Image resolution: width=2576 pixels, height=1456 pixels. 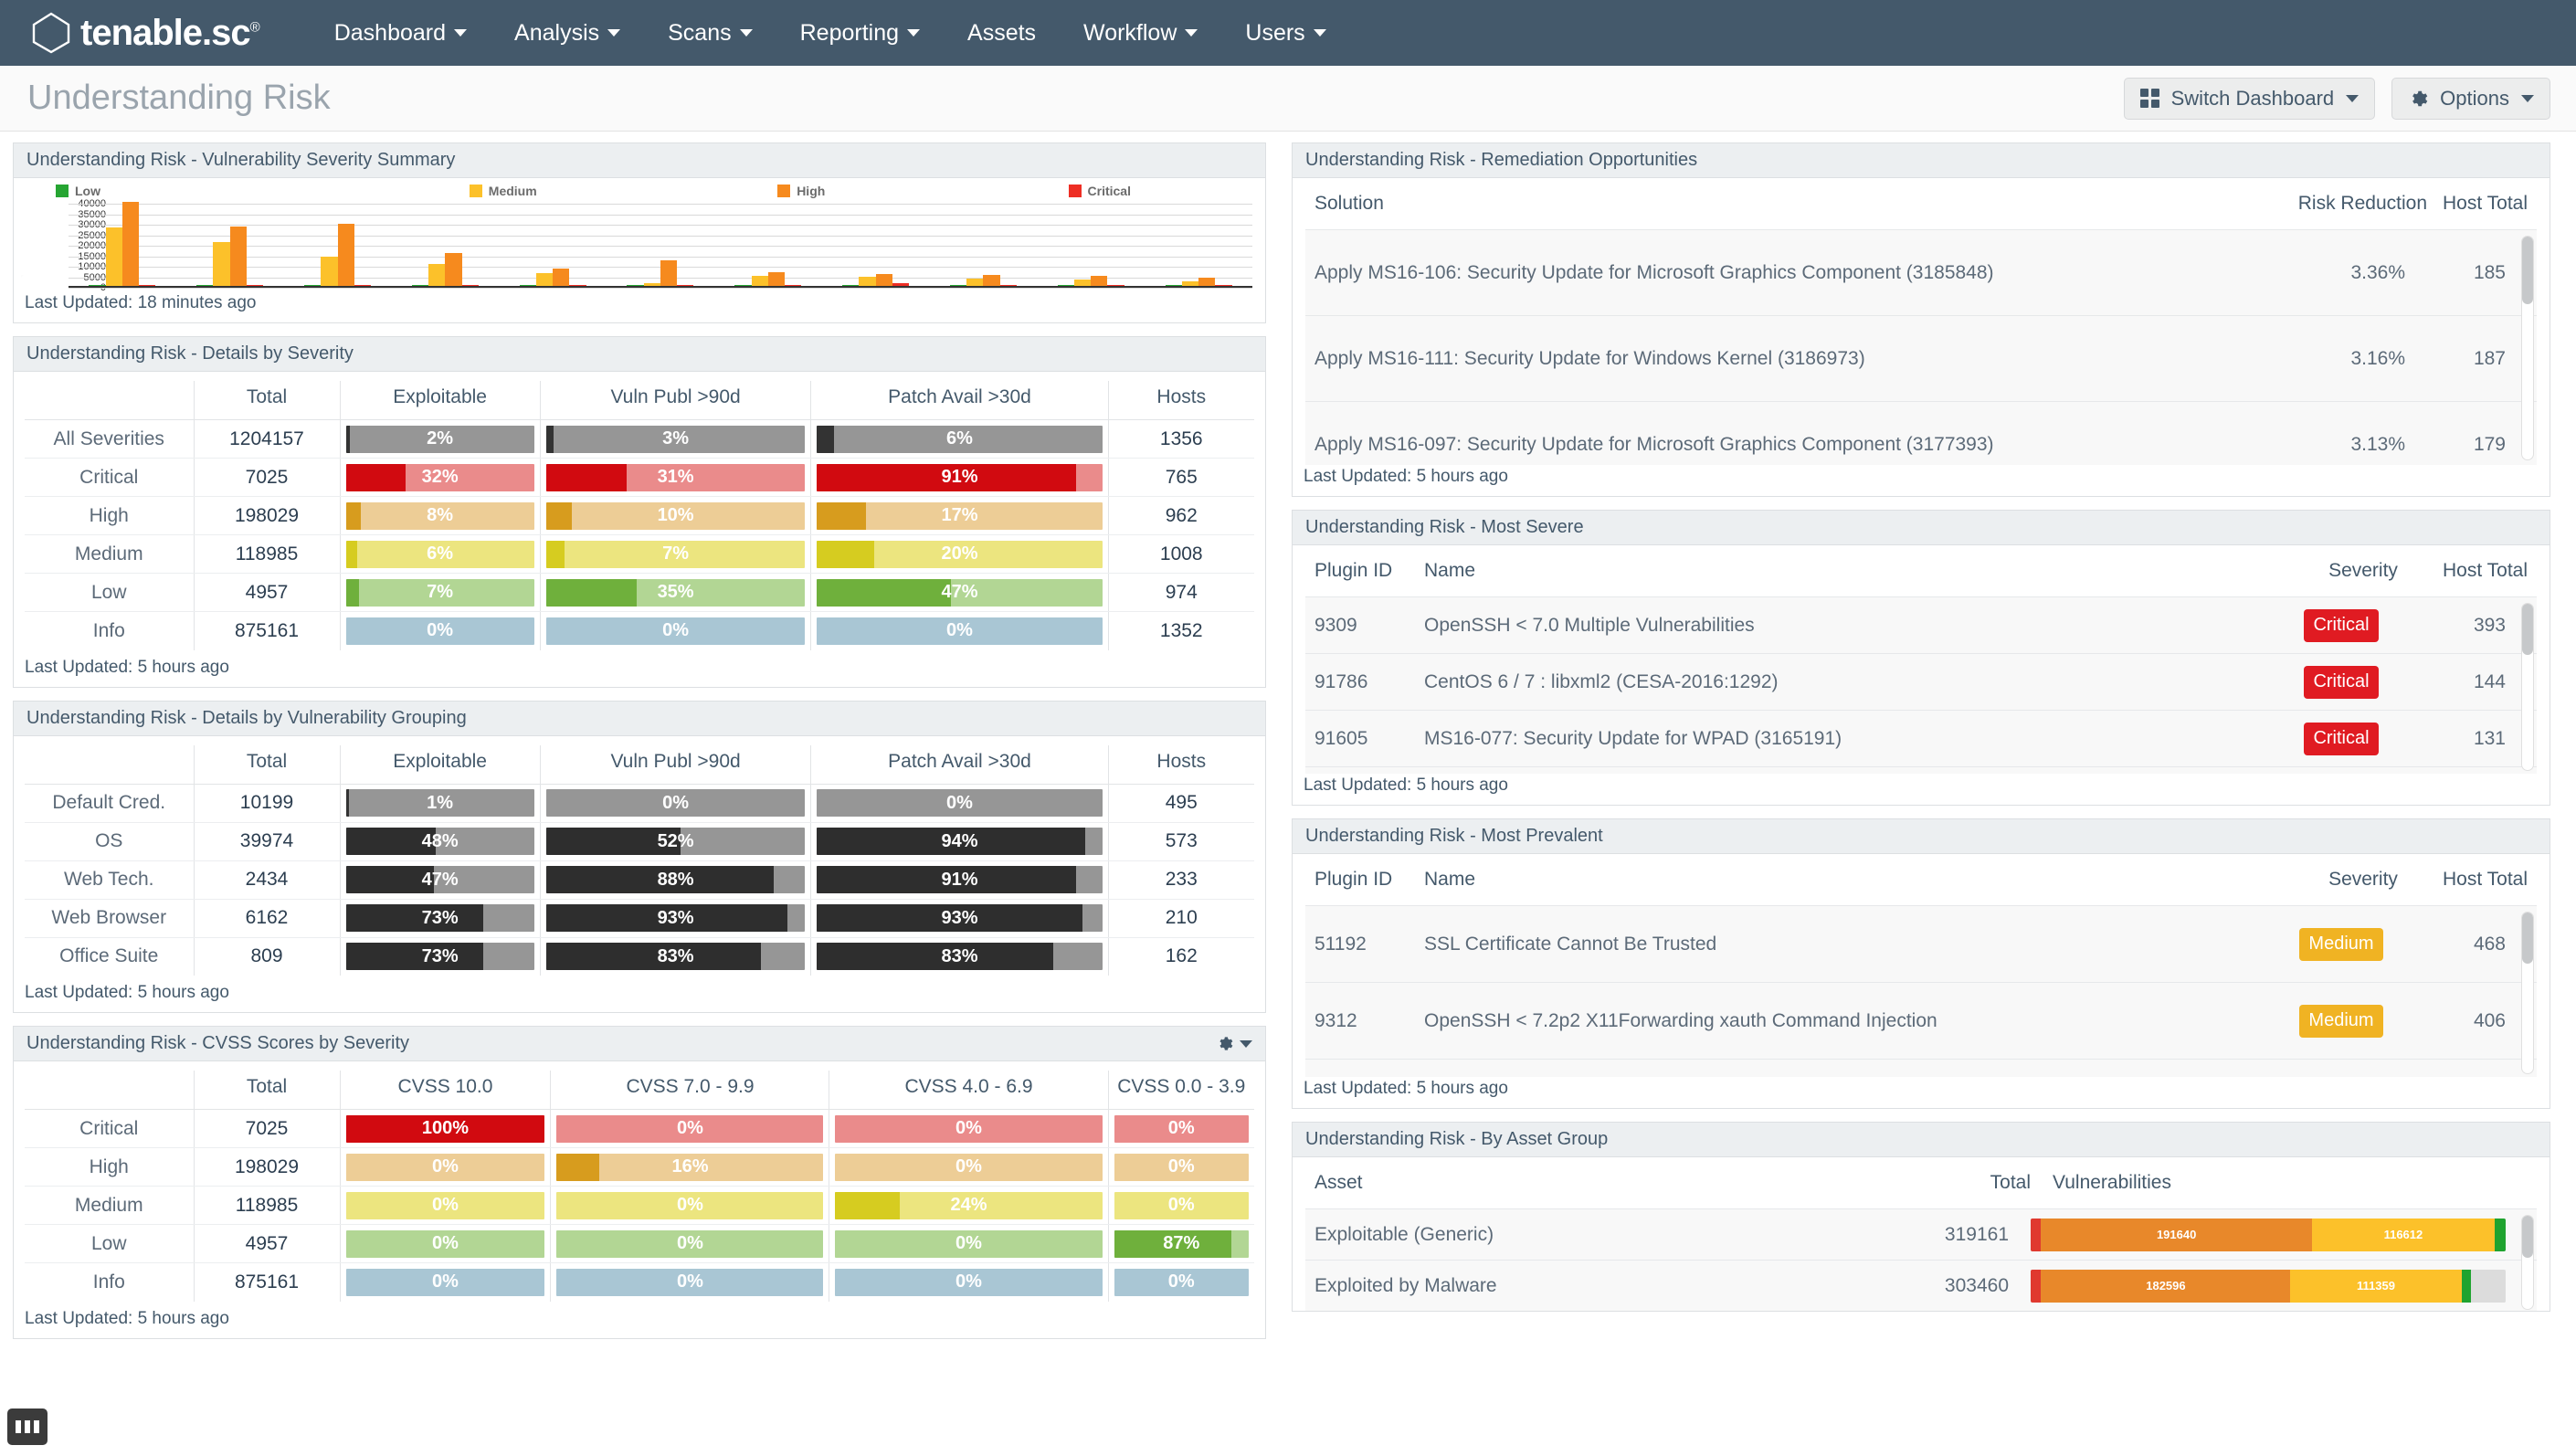 I want to click on panel-title: Understanding Risk - Most Severe, so click(x=1444, y=527).